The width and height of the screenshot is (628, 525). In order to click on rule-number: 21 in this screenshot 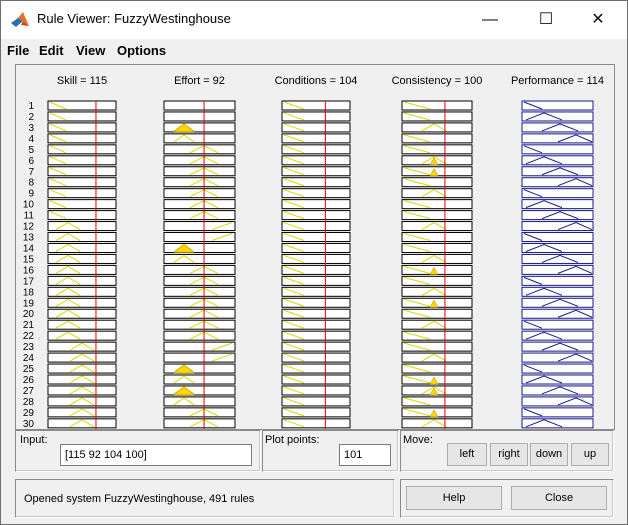, I will do `click(29, 325)`.